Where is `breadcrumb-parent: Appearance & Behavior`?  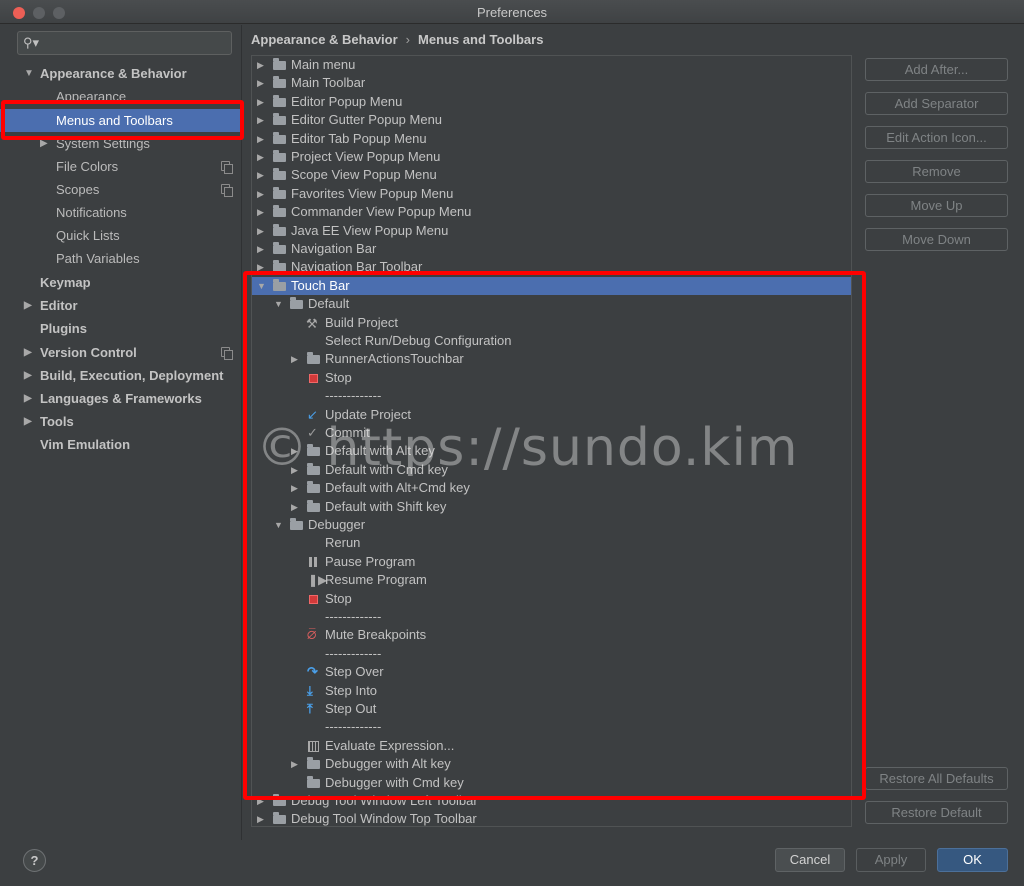 breadcrumb-parent: Appearance & Behavior is located at coordinates (324, 39).